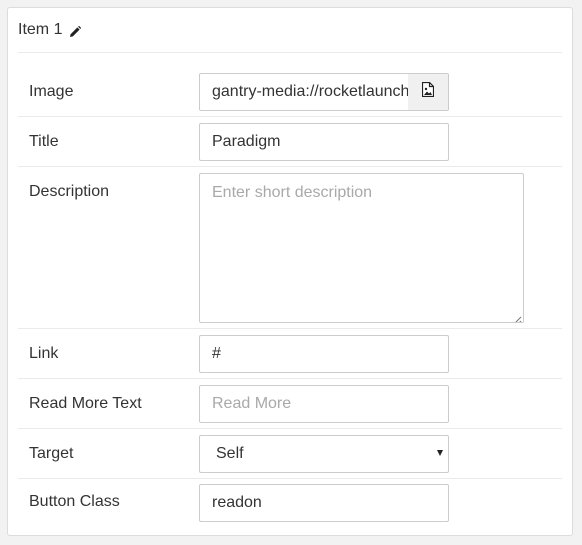 Image resolution: width=582 pixels, height=545 pixels. Describe the element at coordinates (69, 191) in the screenshot. I see `description-label: Description` at that location.